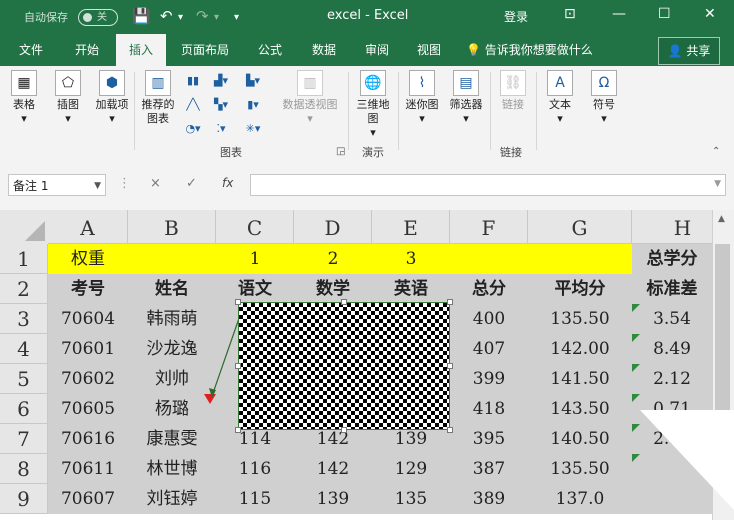  What do you see at coordinates (88, 349) in the screenshot?
I see `cell-a4: 70601` at bounding box center [88, 349].